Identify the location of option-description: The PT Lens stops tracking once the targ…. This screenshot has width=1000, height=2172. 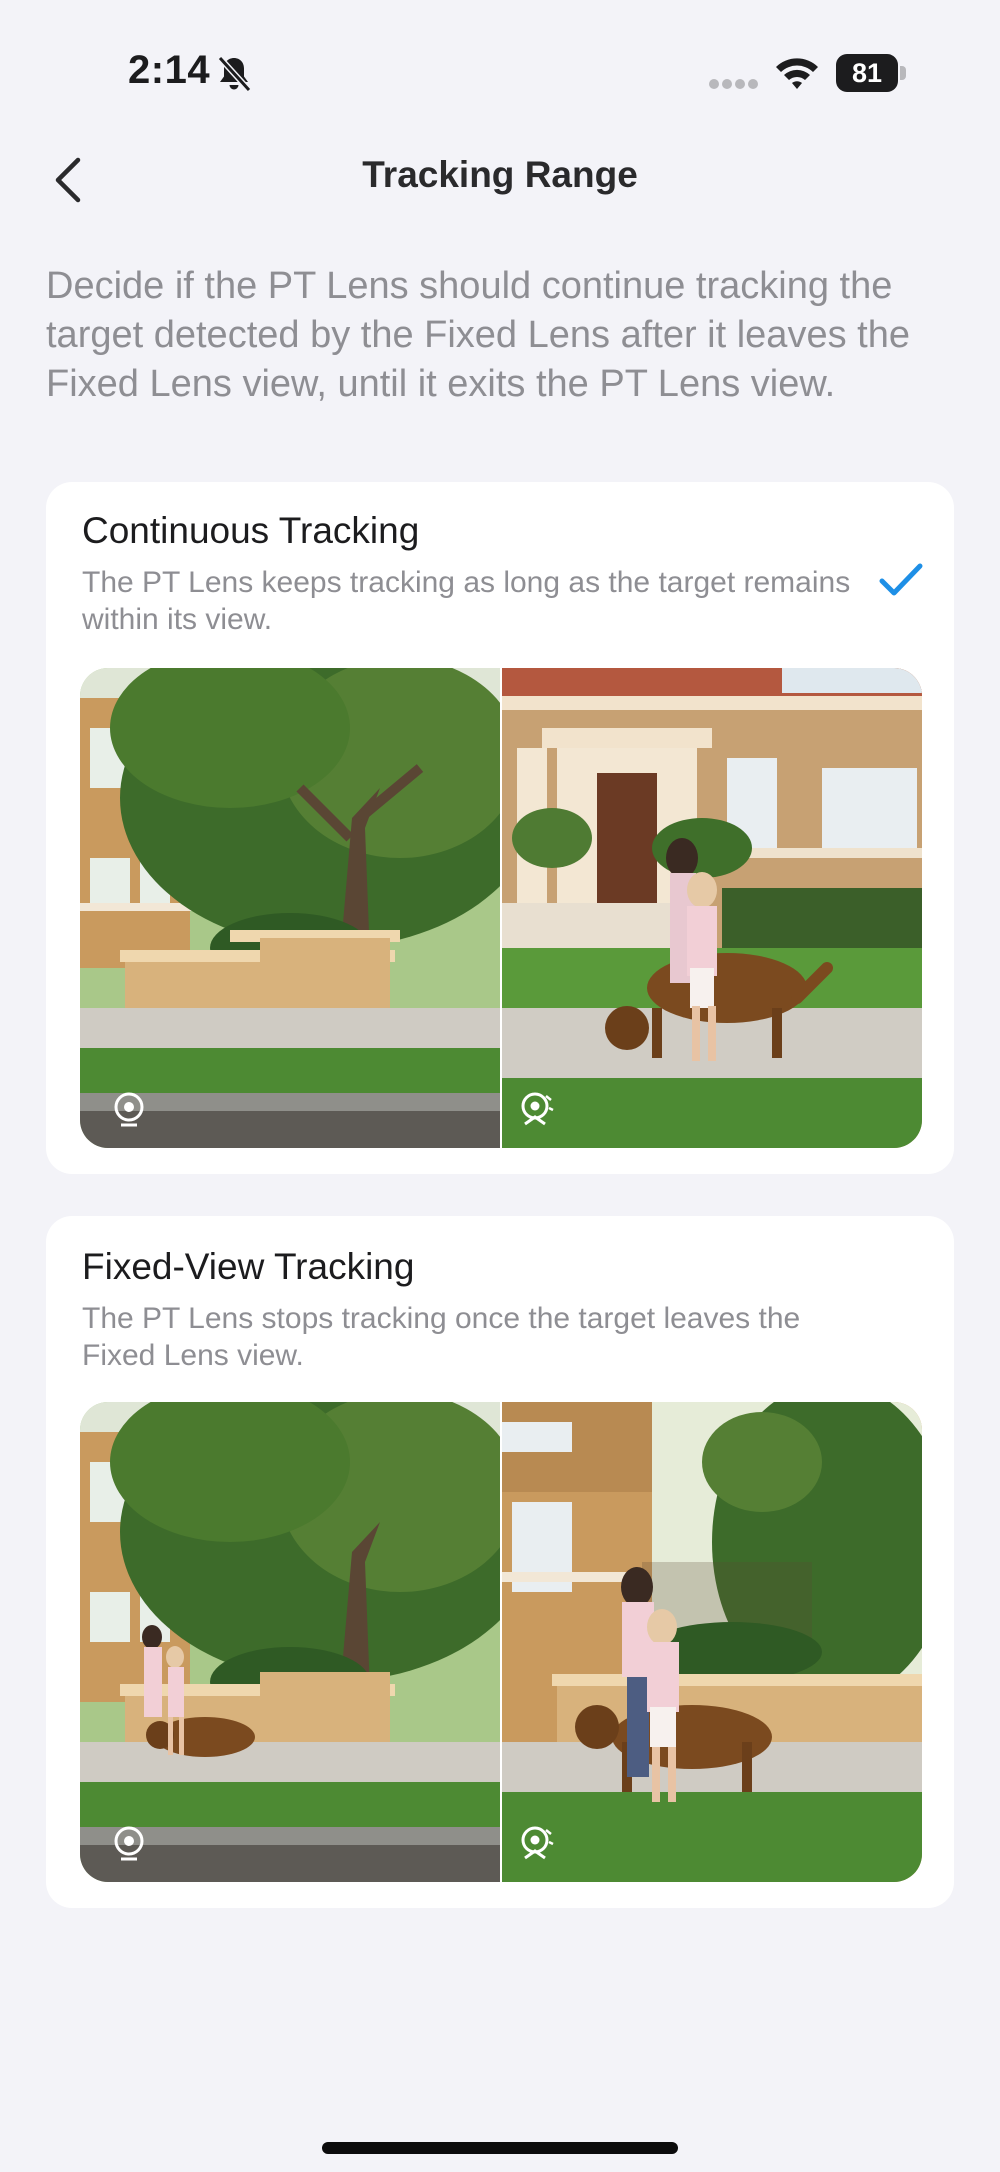
(441, 1337).